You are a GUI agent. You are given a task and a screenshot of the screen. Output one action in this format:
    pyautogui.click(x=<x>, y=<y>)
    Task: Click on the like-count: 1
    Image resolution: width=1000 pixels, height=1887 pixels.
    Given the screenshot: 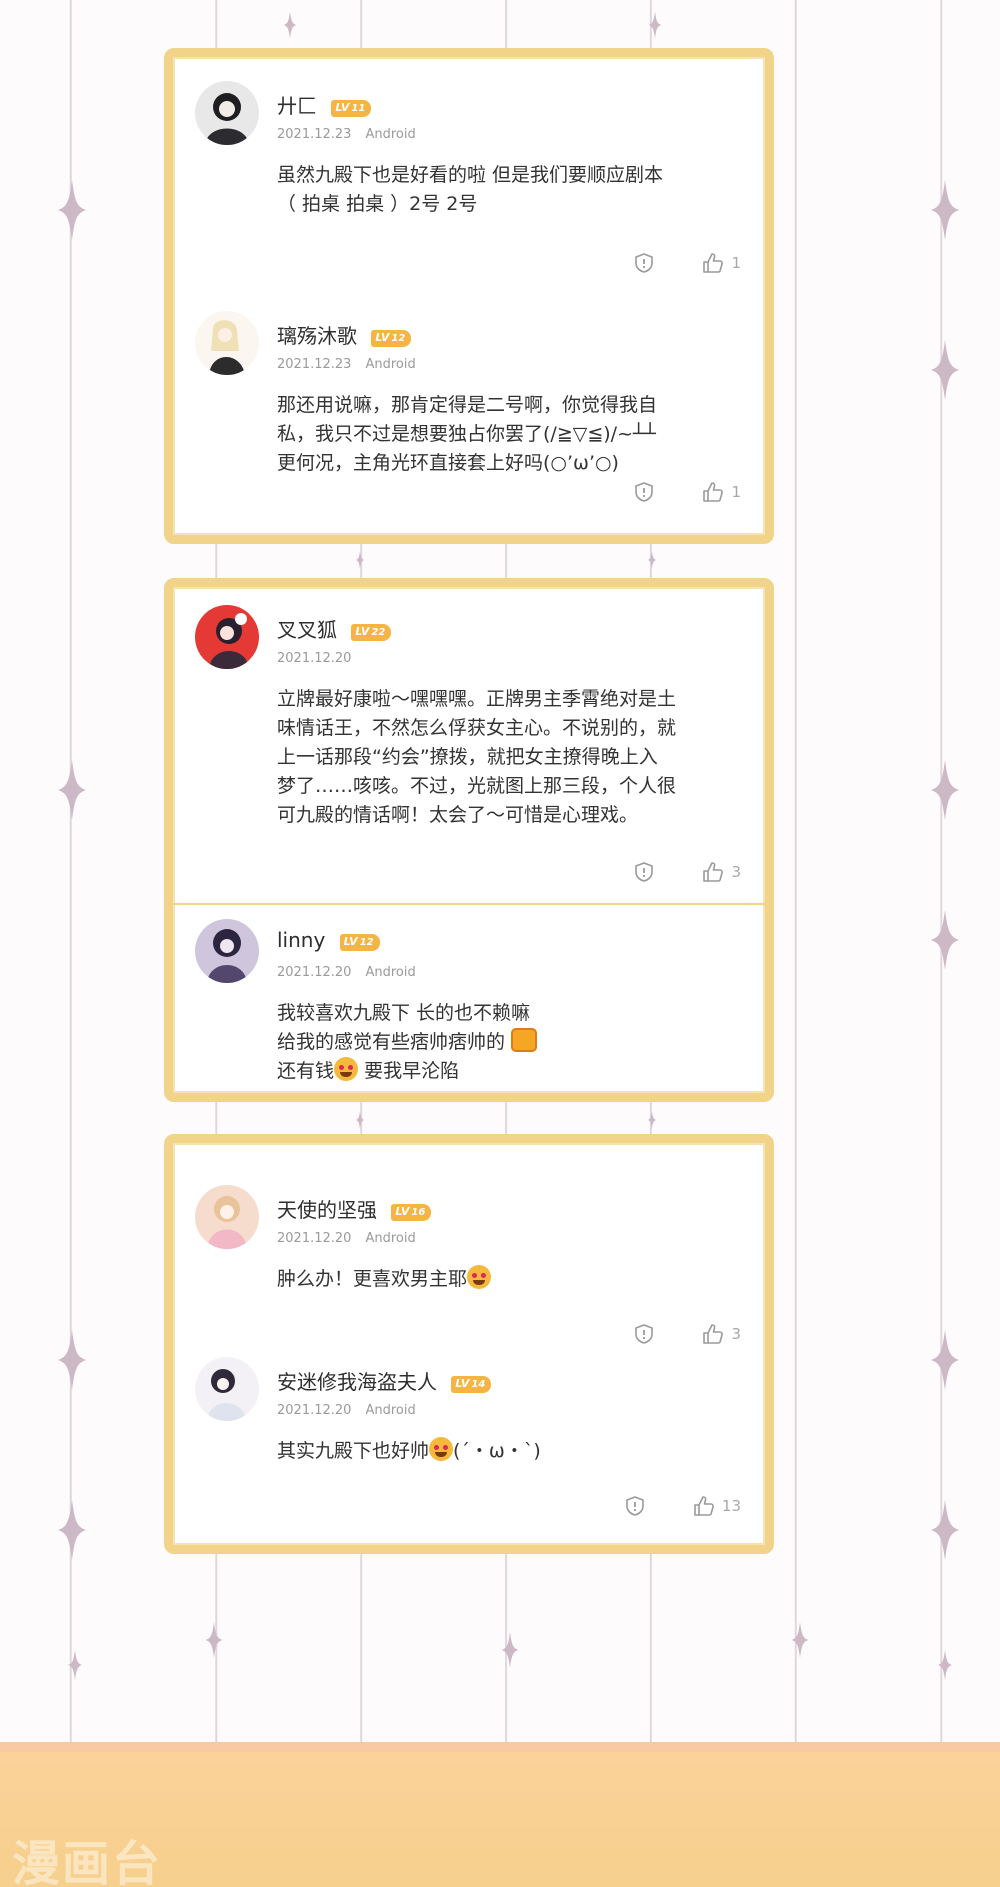 What is the action you would take?
    pyautogui.click(x=736, y=492)
    